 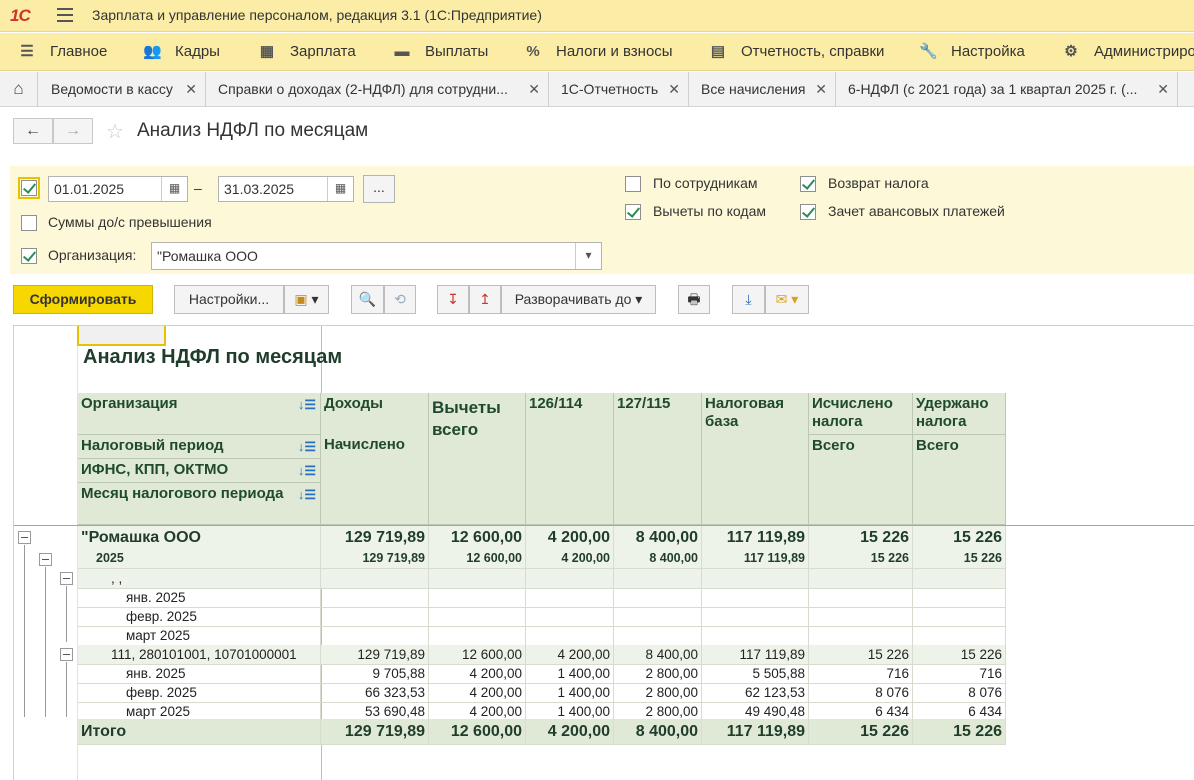 I want to click on value-cell: 2 800,00, so click(x=658, y=692).